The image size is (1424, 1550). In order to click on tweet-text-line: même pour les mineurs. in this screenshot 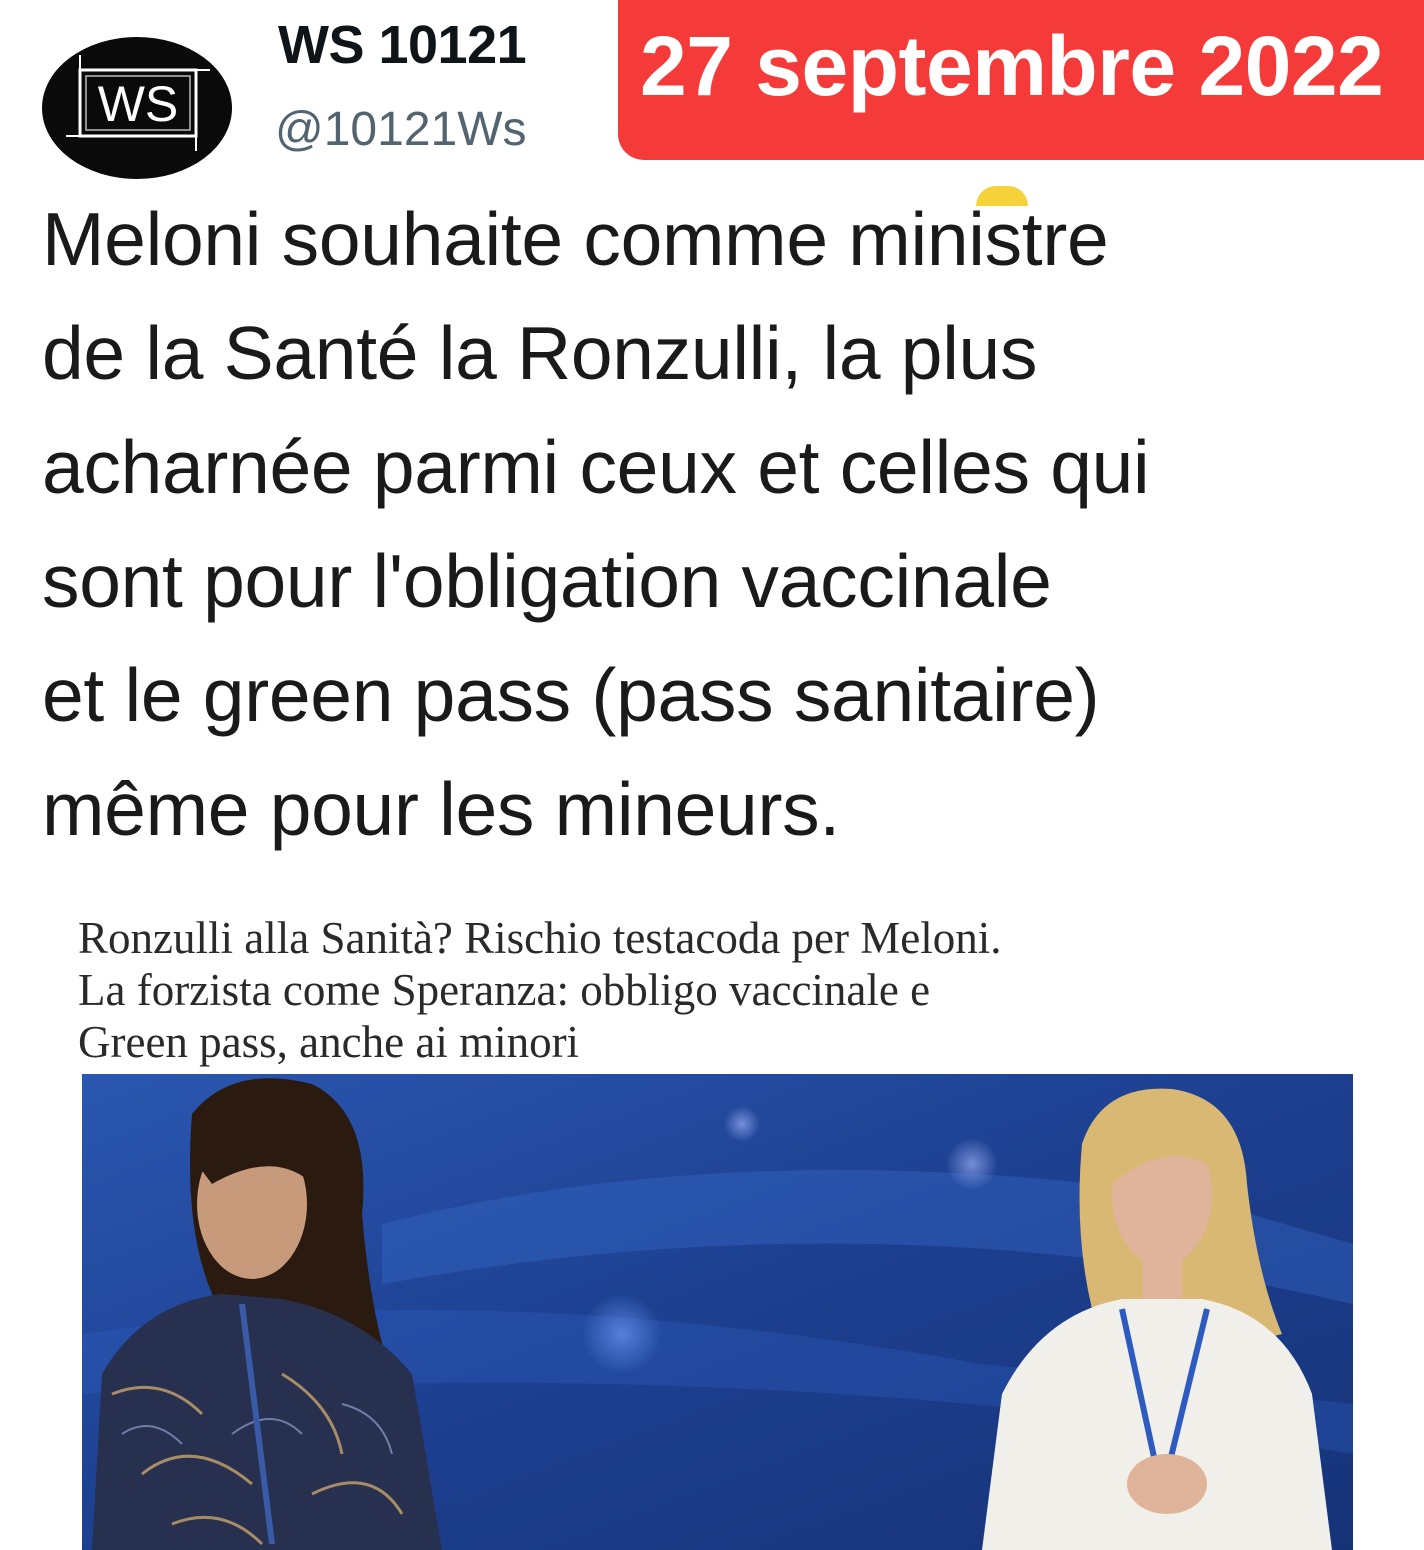, I will do `click(441, 809)`.